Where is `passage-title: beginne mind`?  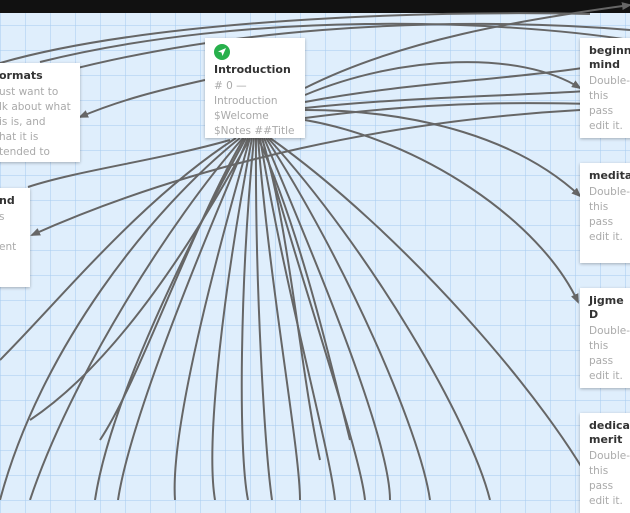 passage-title: beginne mind is located at coordinates (609, 57).